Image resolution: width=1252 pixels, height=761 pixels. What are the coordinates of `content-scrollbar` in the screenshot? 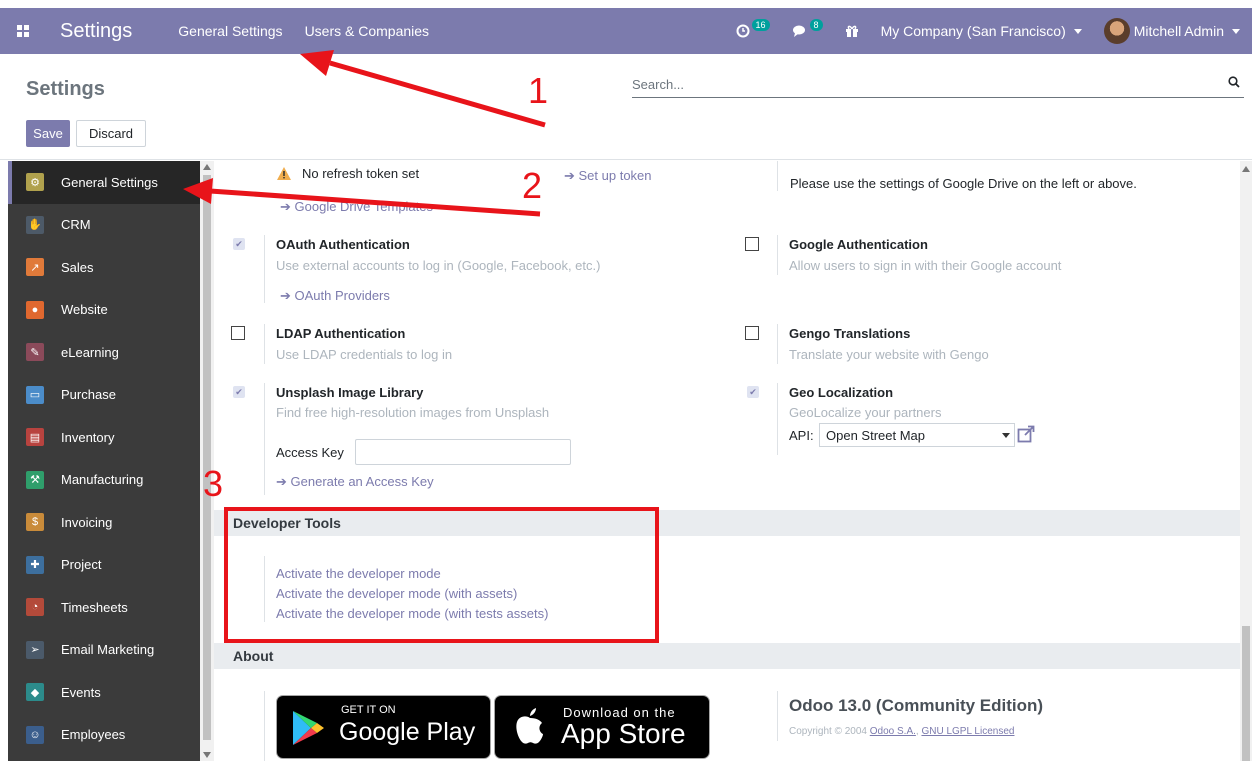 It's located at (1246, 461).